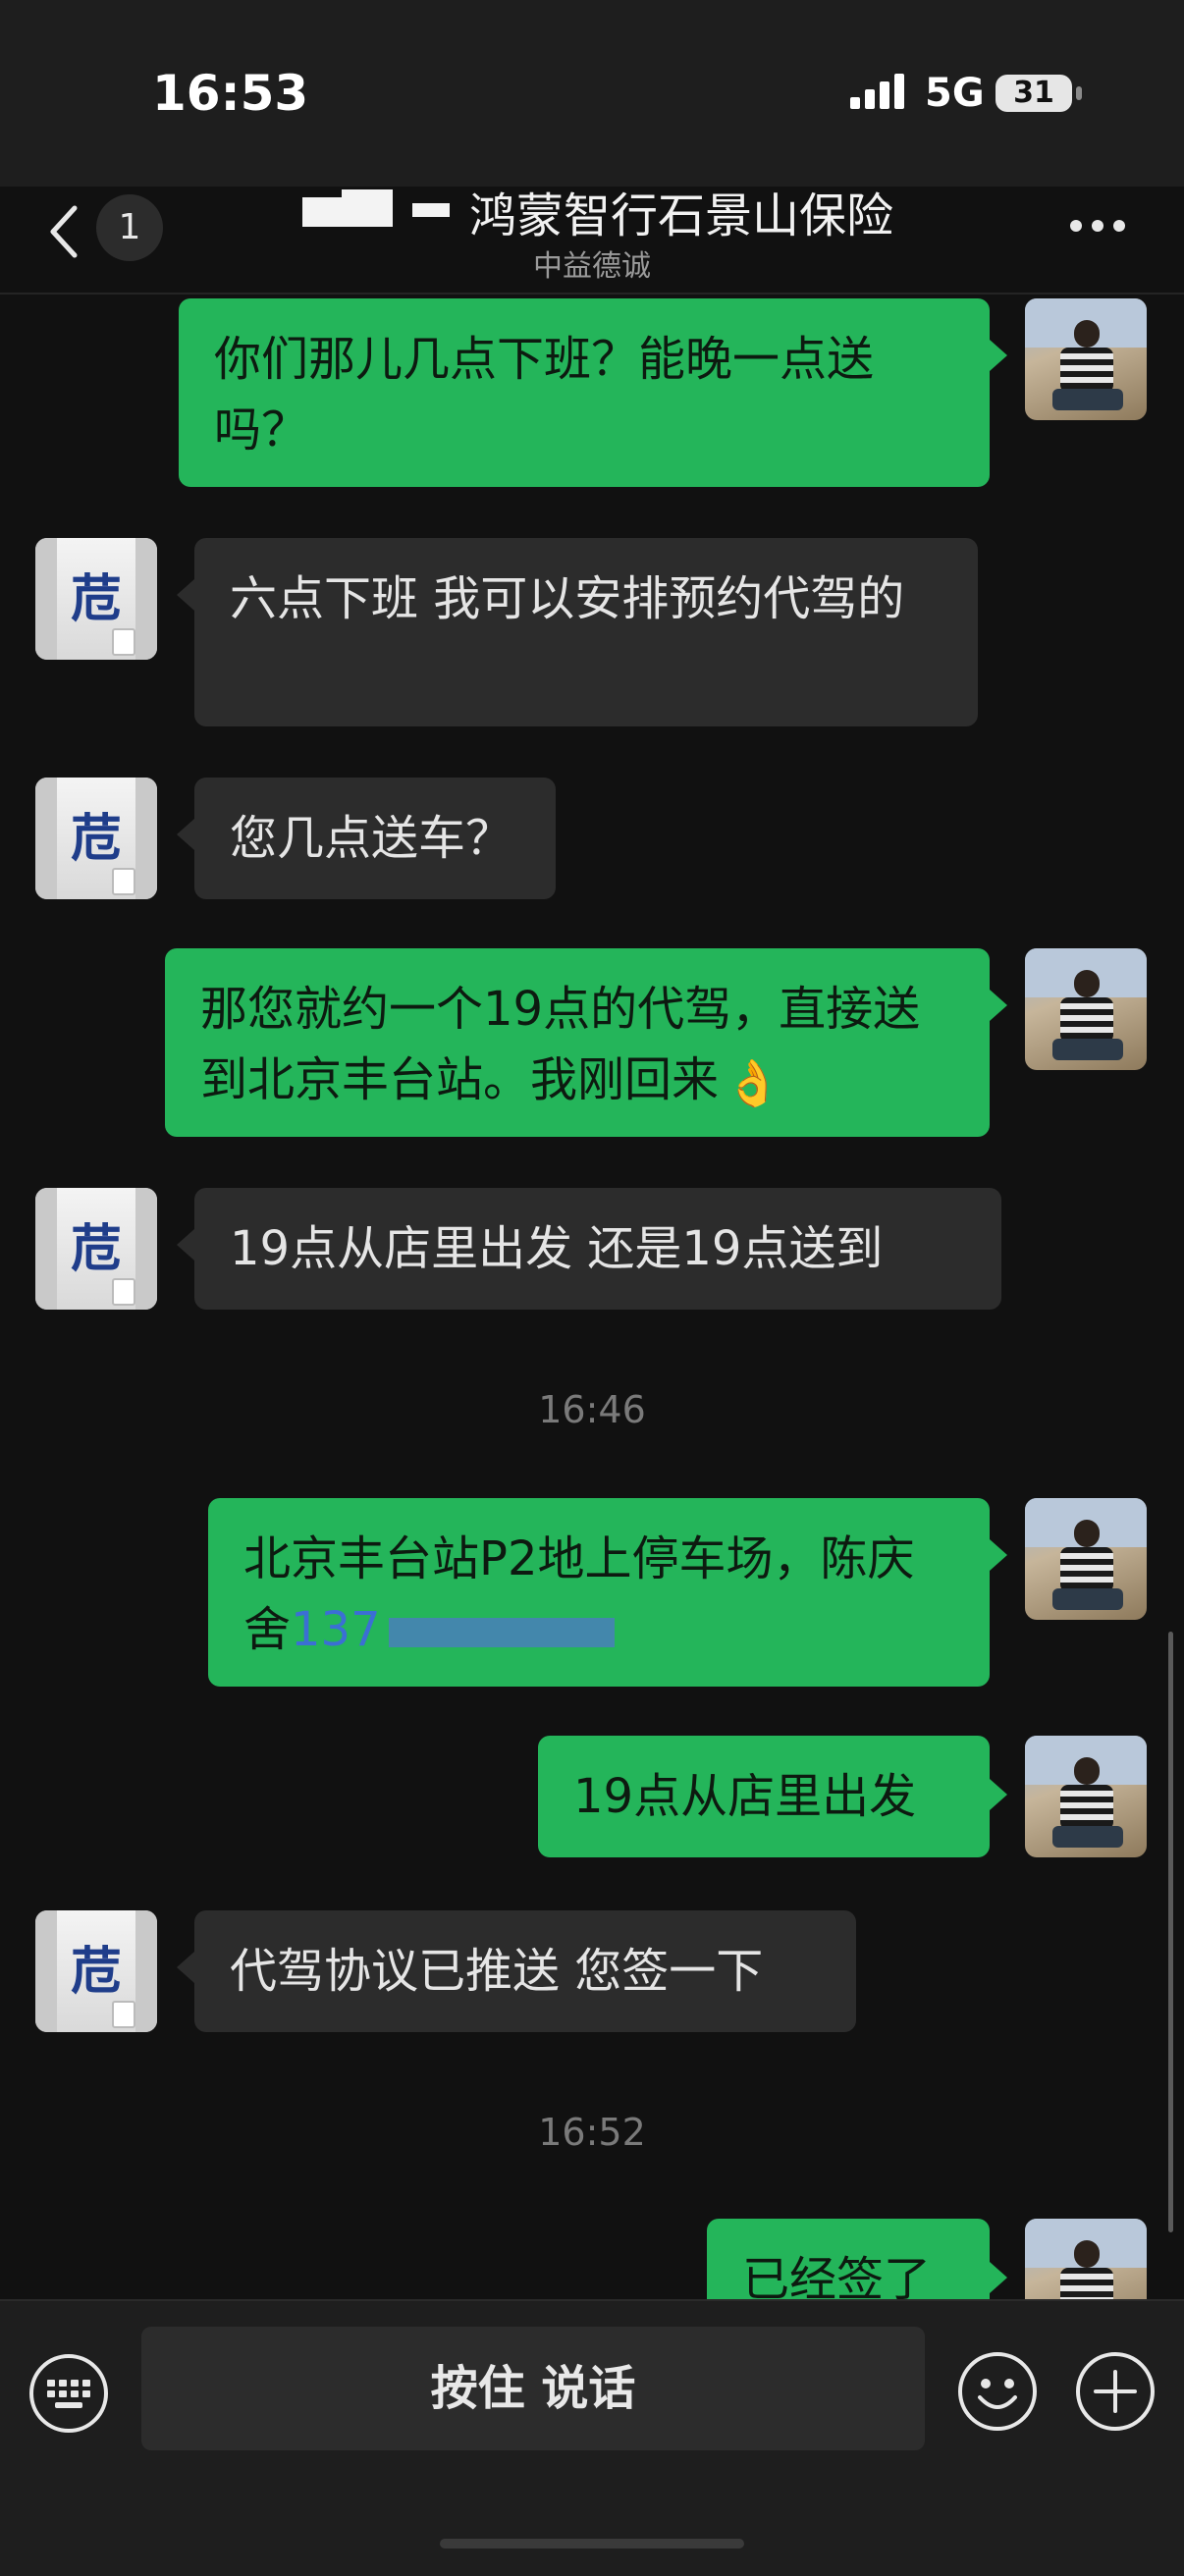 The height and width of the screenshot is (2576, 1184). I want to click on phone-number-partial: 137, so click(336, 1629).